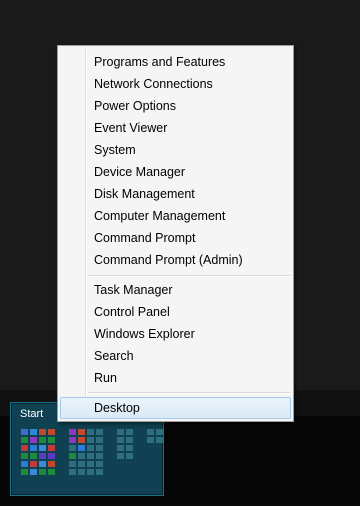 This screenshot has width=360, height=506. What do you see at coordinates (175, 150) in the screenshot?
I see `menu-item-system: System` at bounding box center [175, 150].